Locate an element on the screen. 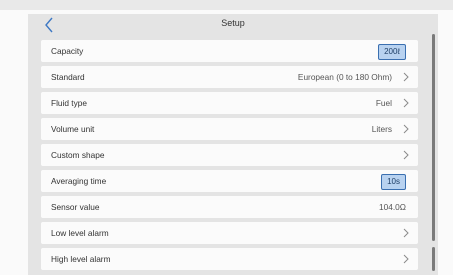 The width and height of the screenshot is (453, 275). row-value: European (0 to 180 Ohm) is located at coordinates (344, 77).